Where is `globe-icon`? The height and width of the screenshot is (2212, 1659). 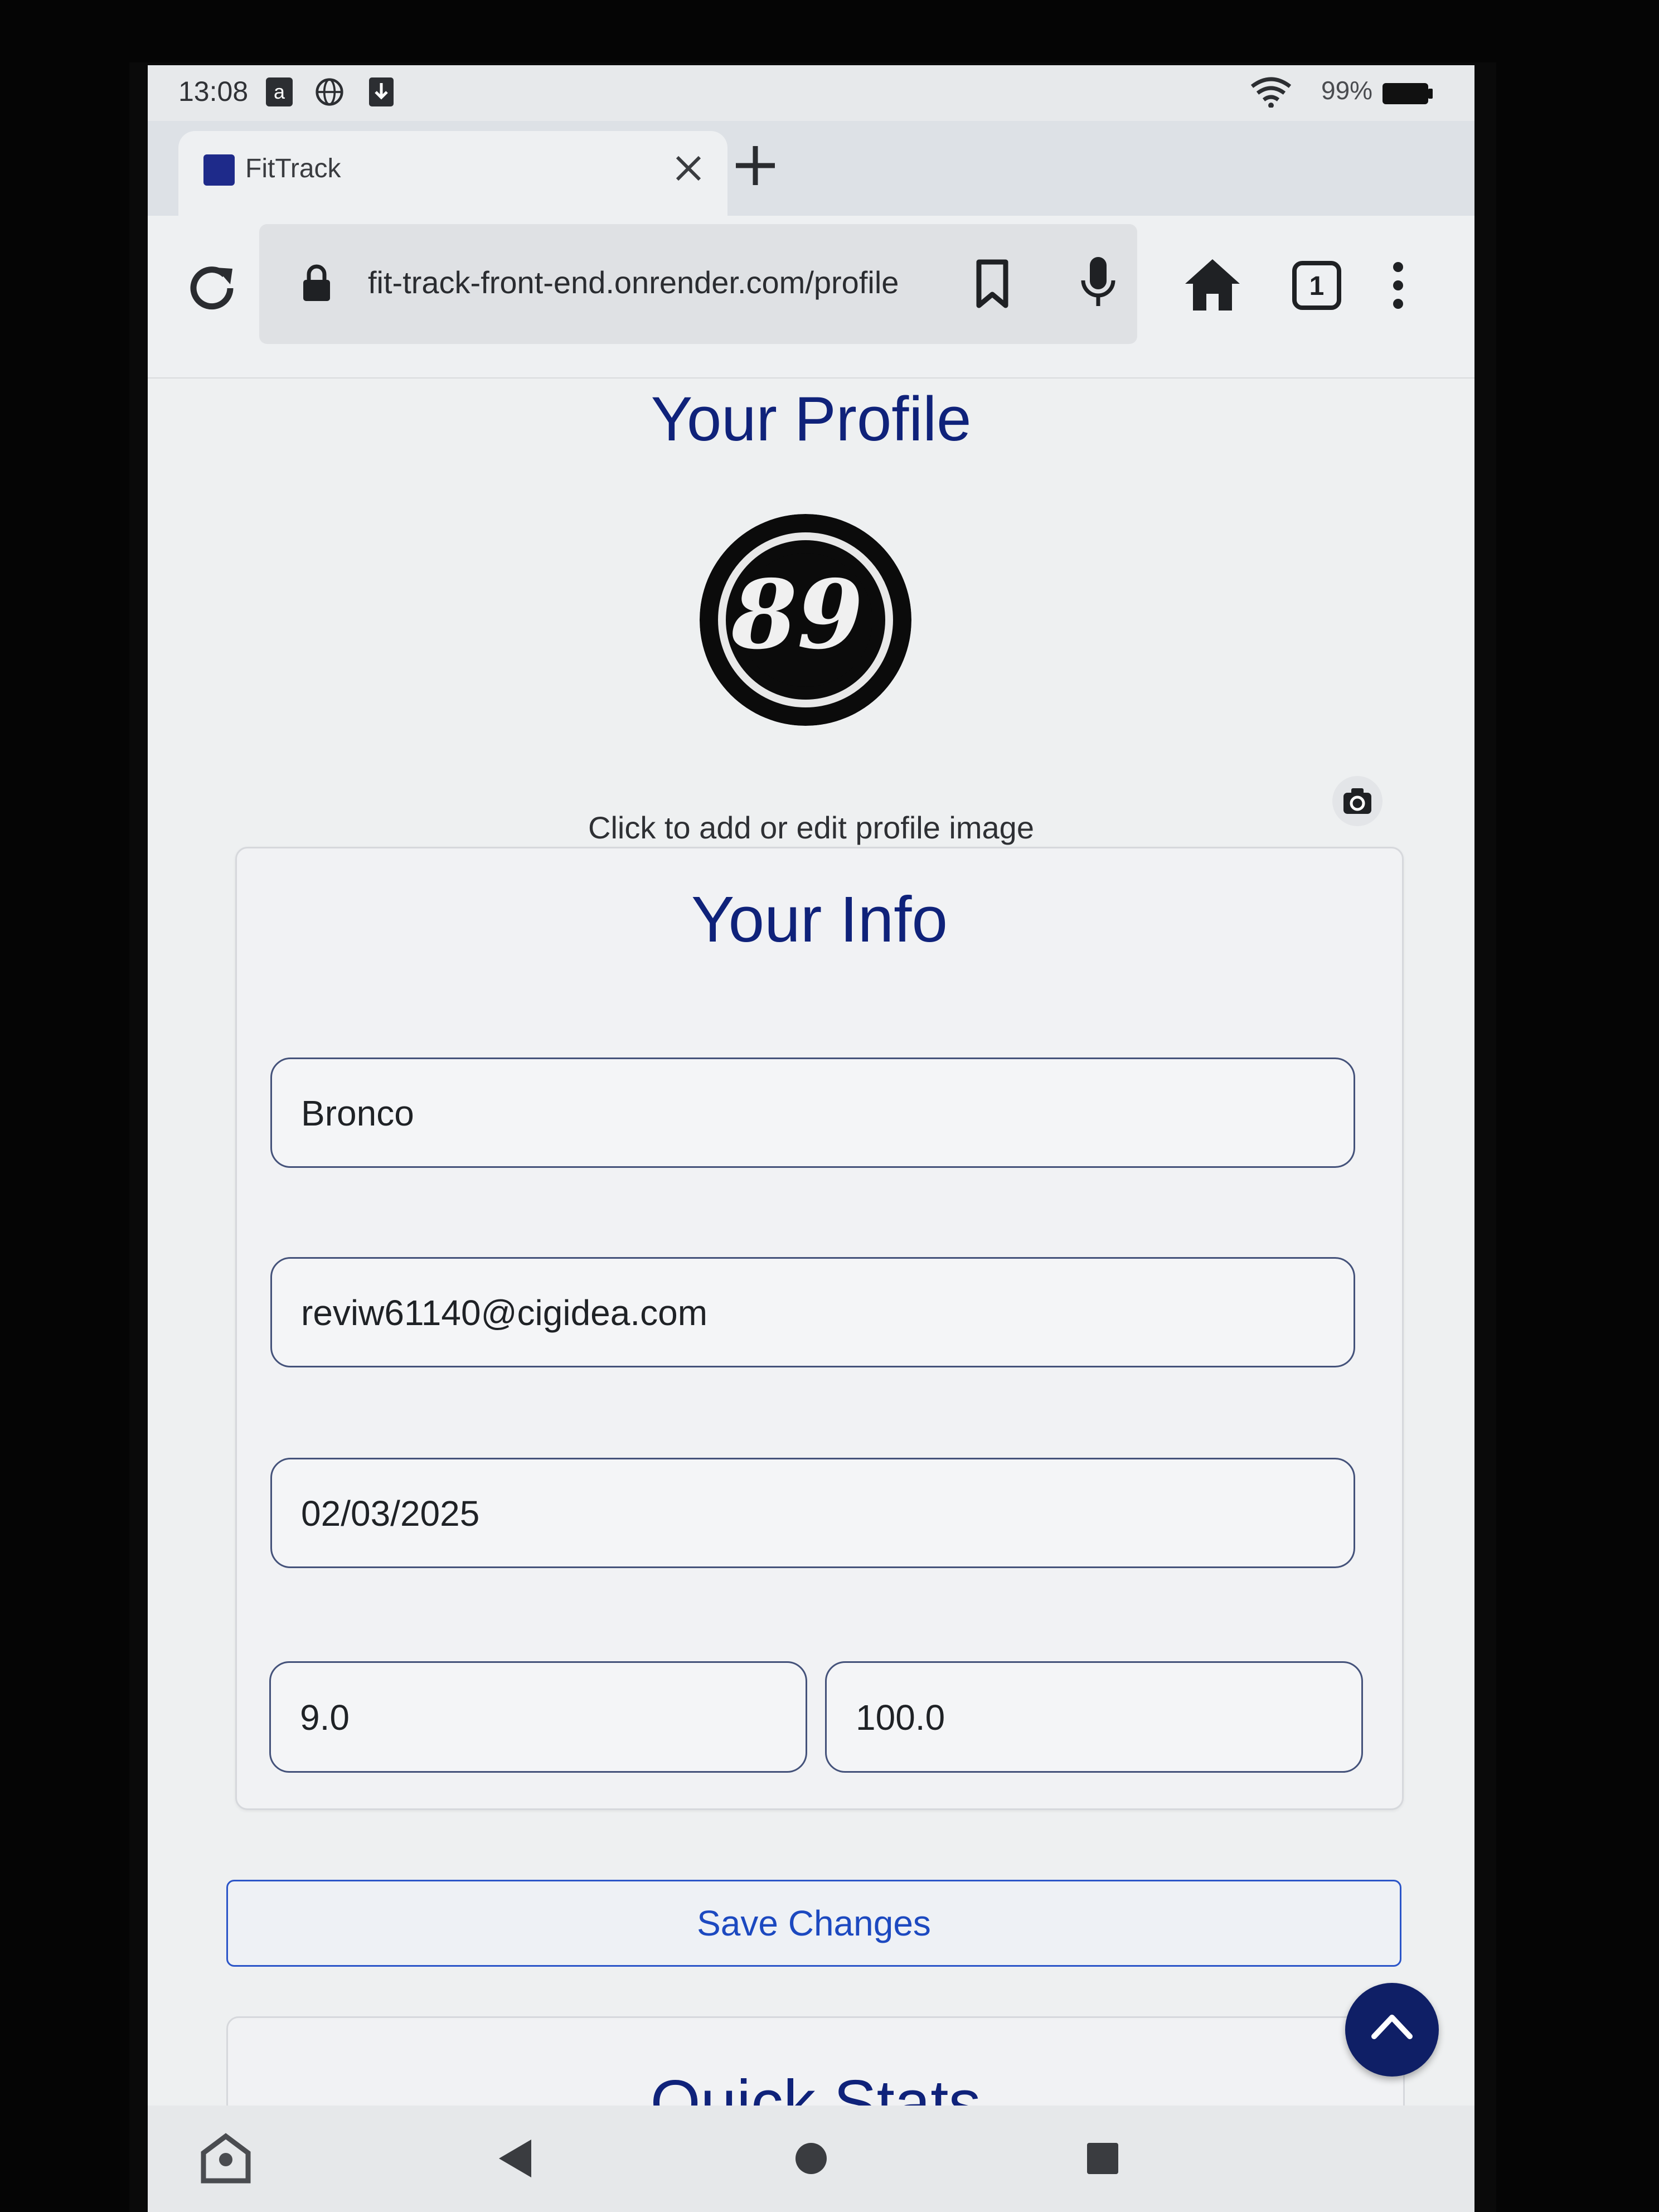
globe-icon is located at coordinates (329, 92).